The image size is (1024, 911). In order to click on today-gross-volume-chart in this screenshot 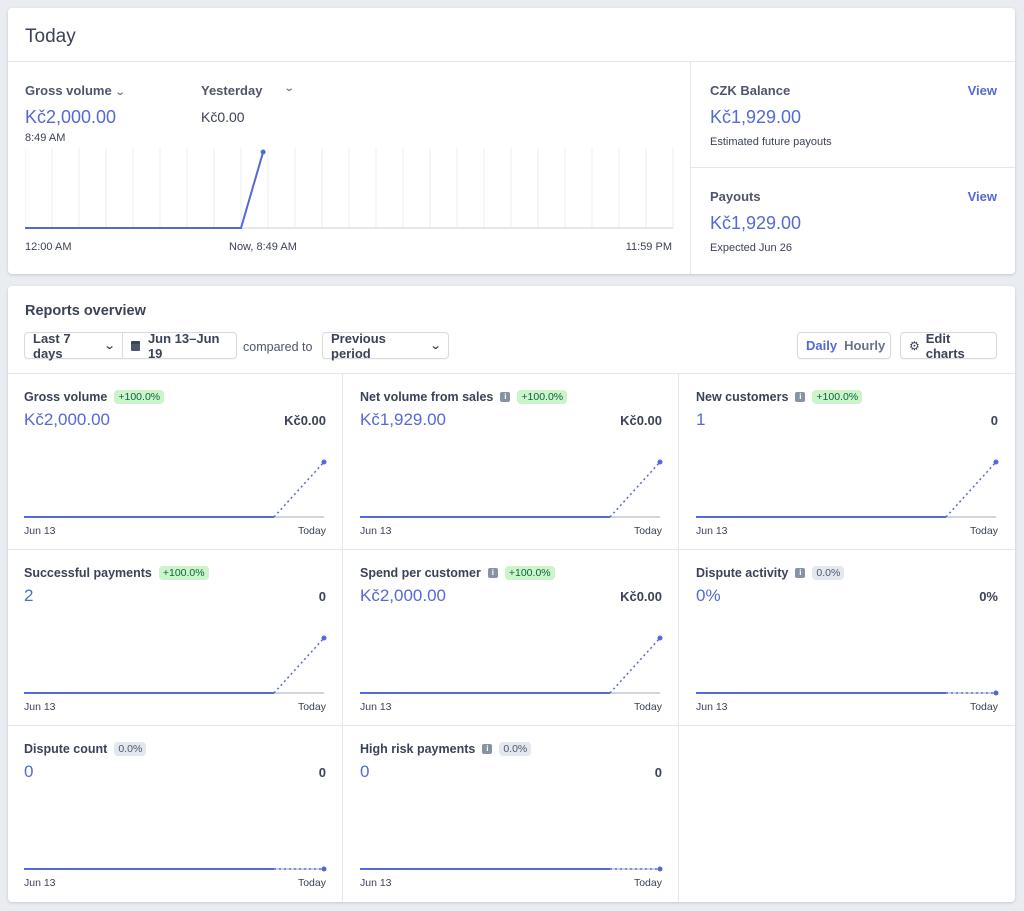, I will do `click(349, 188)`.